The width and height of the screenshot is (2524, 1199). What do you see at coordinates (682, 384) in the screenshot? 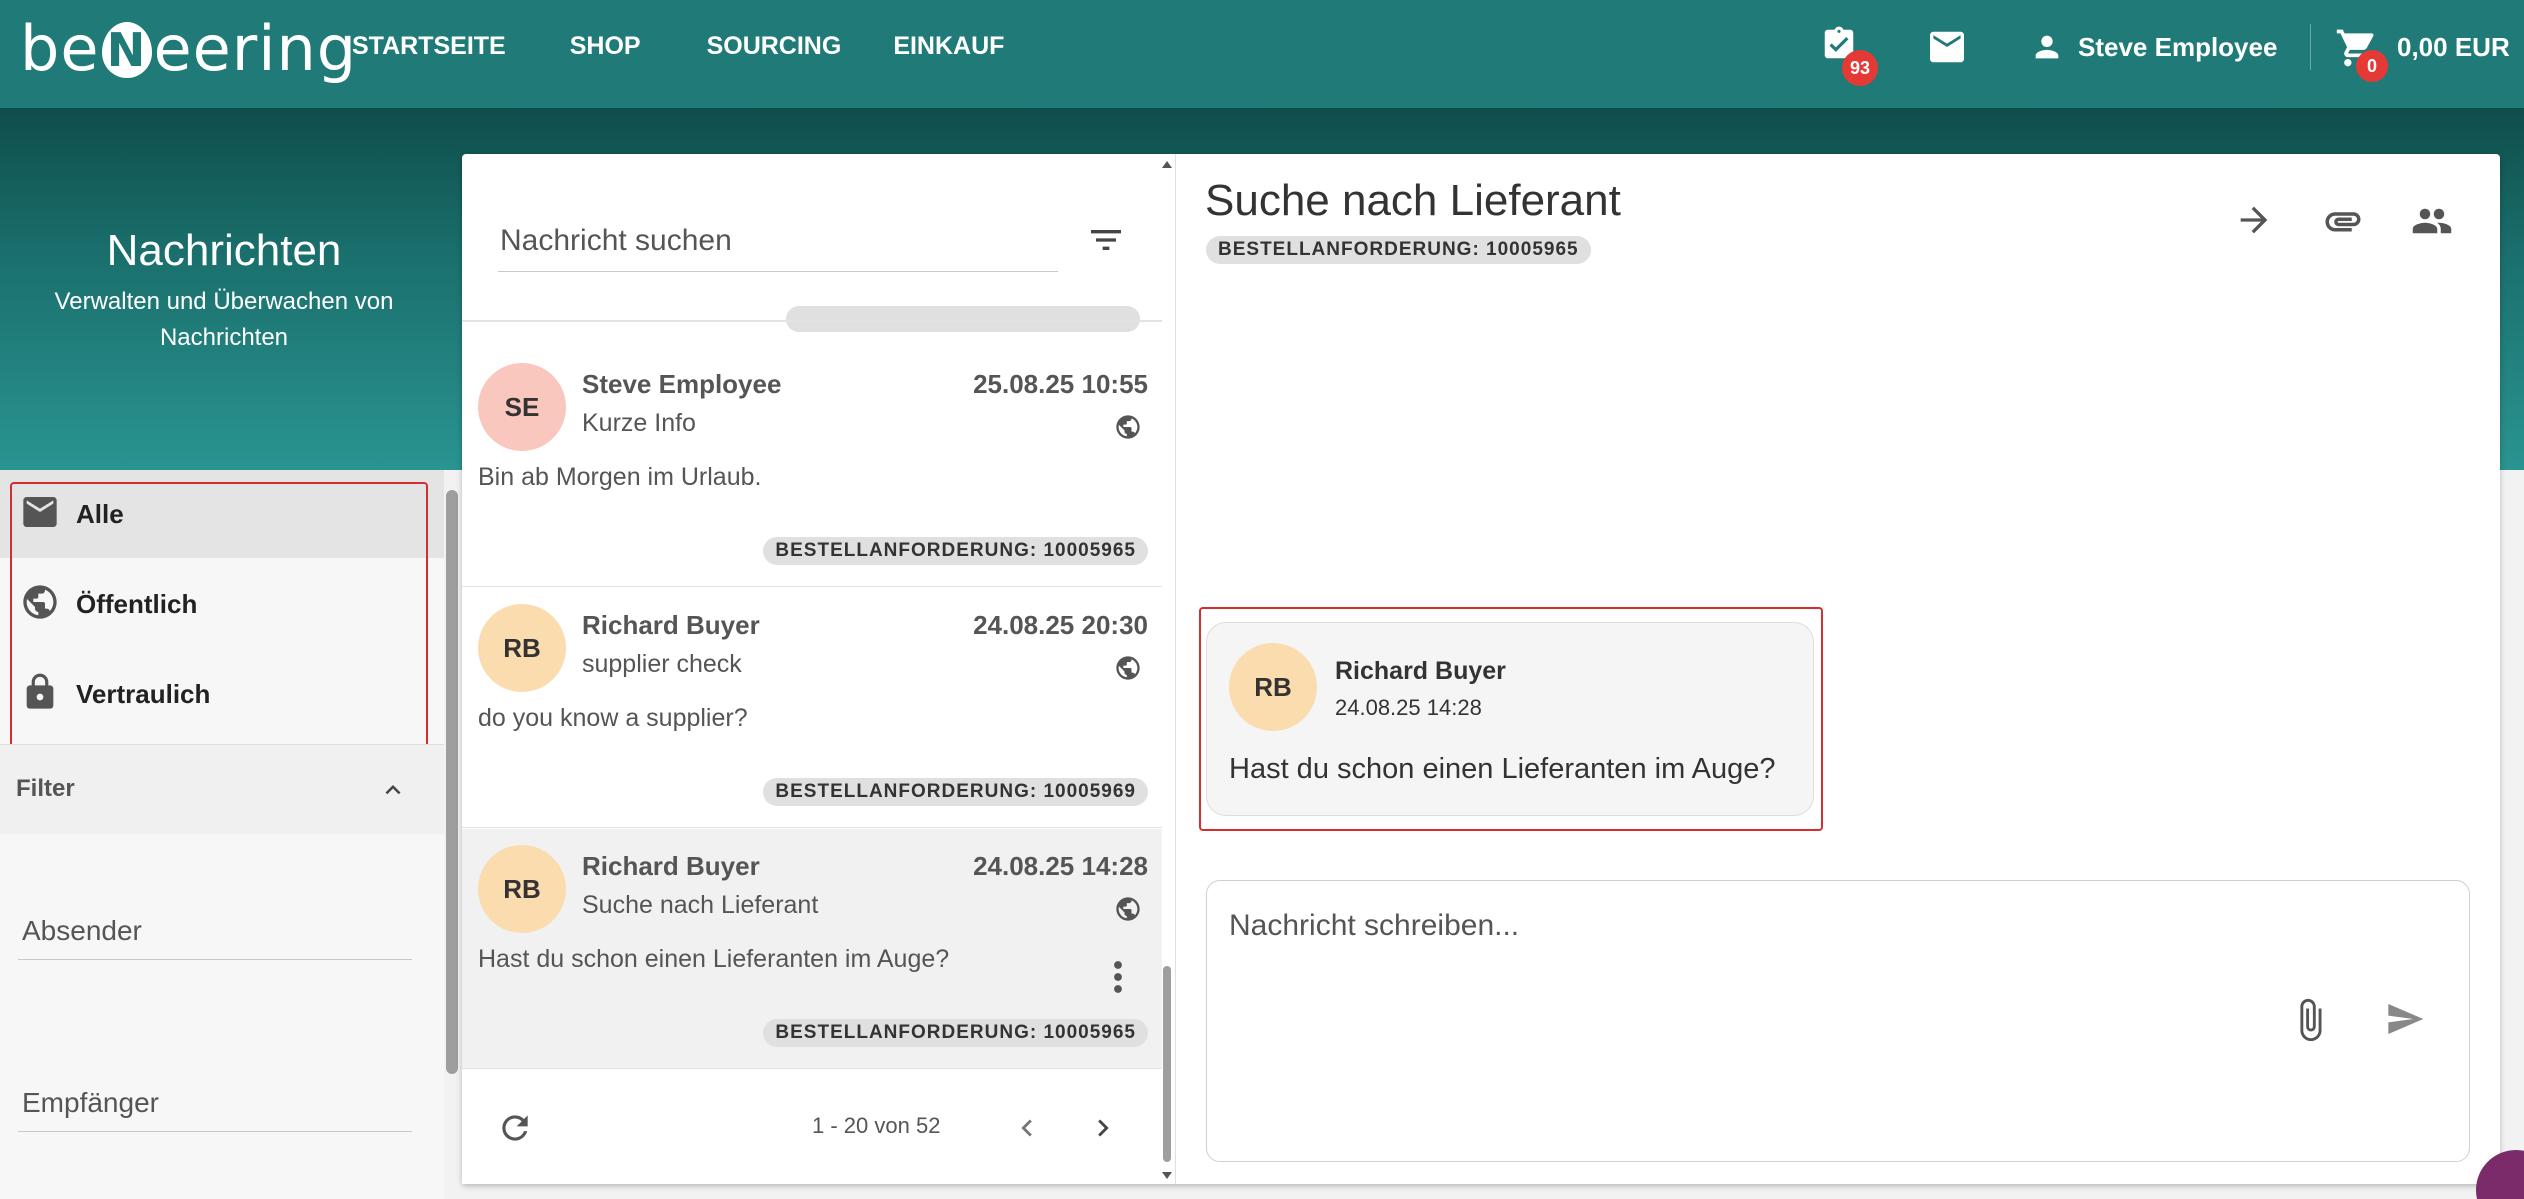
I see `message-sender: Steve Employee` at bounding box center [682, 384].